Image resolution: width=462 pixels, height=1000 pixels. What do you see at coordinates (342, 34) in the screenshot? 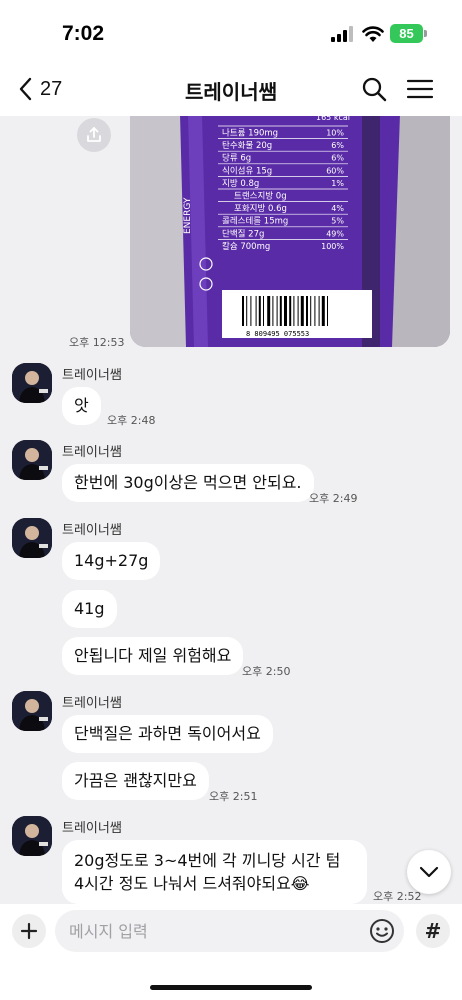
I see `signal-icon` at bounding box center [342, 34].